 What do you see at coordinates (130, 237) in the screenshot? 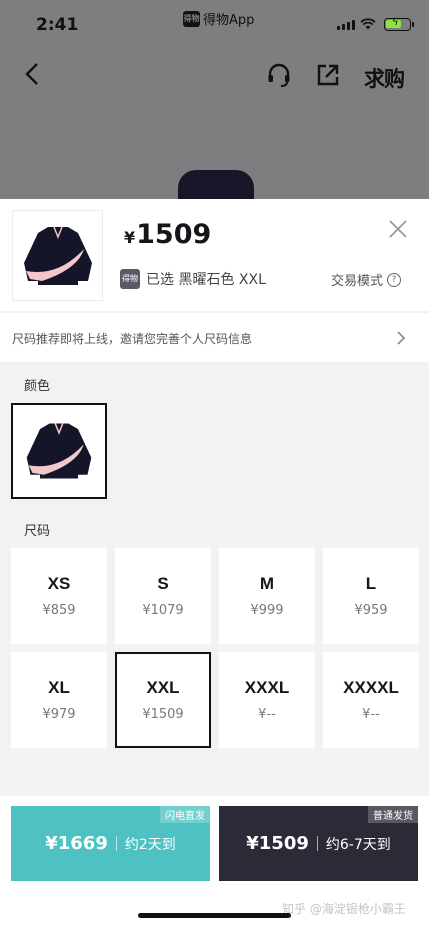
I see `currency-symbol: ¥` at bounding box center [130, 237].